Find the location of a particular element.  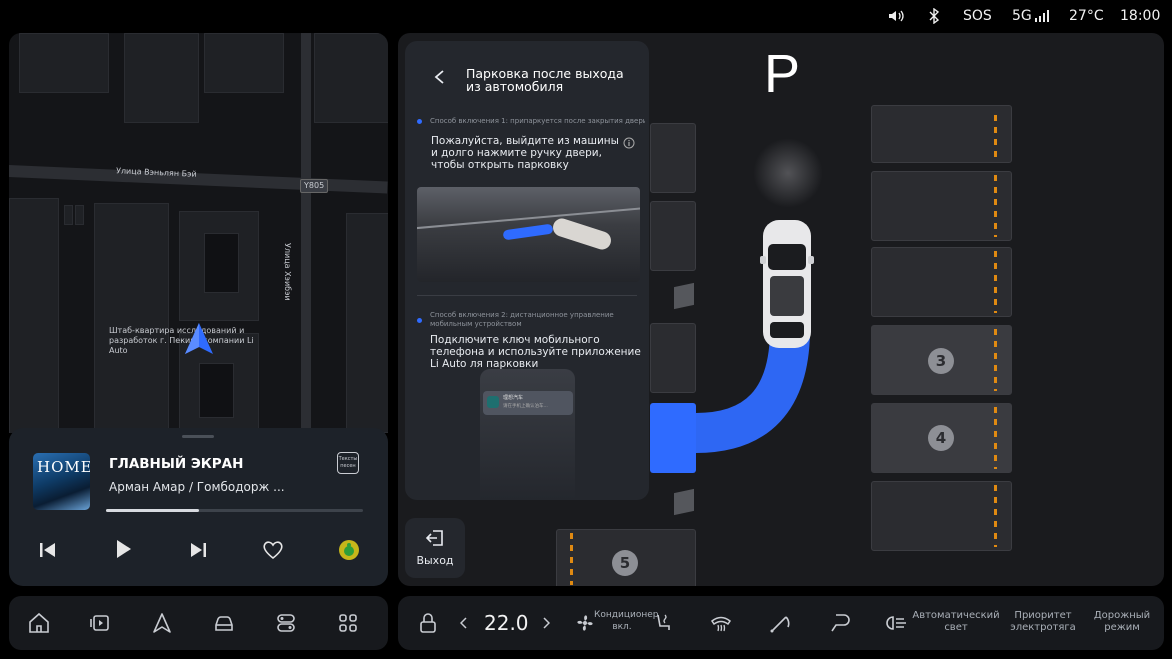

heart-icon is located at coordinates (273, 550).